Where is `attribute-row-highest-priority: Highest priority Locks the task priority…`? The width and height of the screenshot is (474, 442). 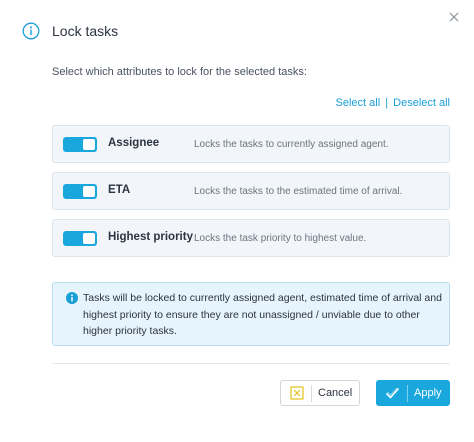
attribute-row-highest-priority: Highest priority Locks the task priority… is located at coordinates (251, 238).